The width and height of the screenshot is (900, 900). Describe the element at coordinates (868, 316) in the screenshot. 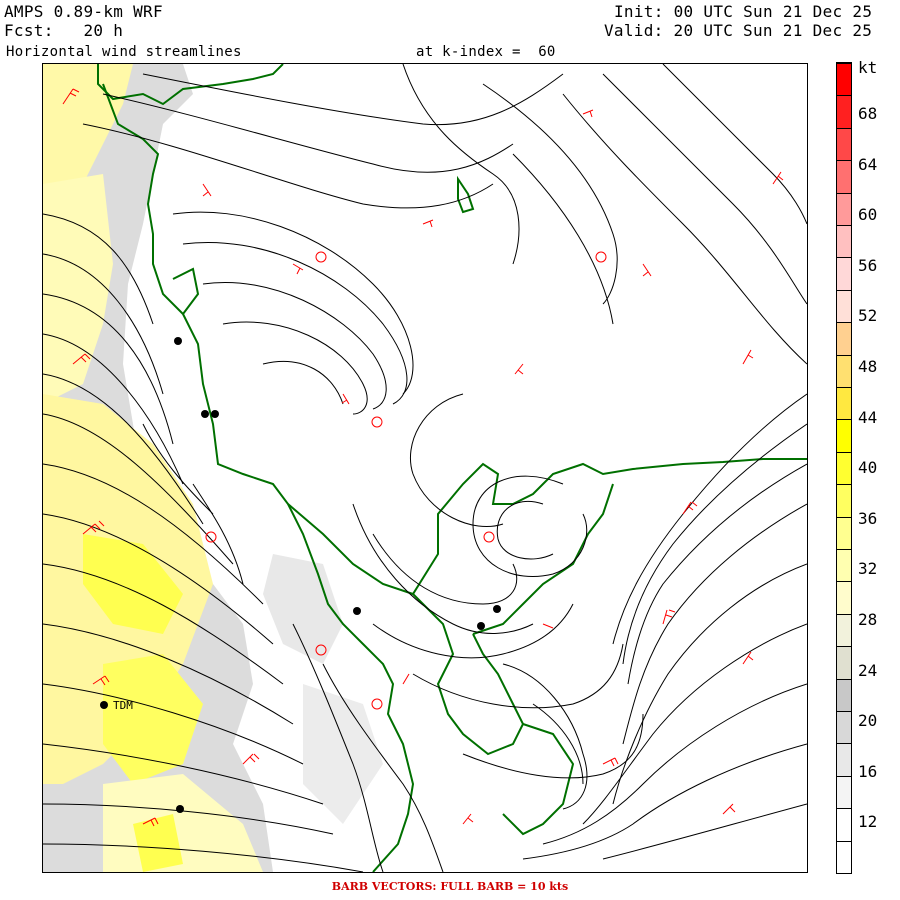

I see `colorbar-tick-label: 52` at that location.